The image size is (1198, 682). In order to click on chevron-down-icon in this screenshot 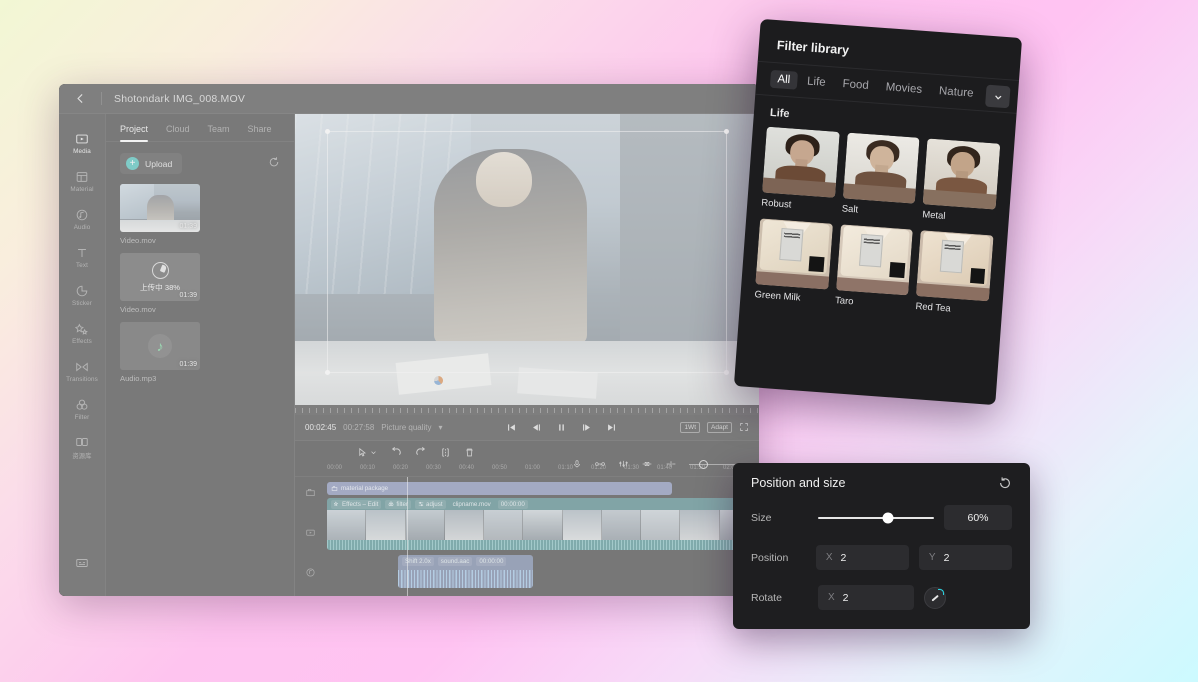, I will do `click(998, 96)`.